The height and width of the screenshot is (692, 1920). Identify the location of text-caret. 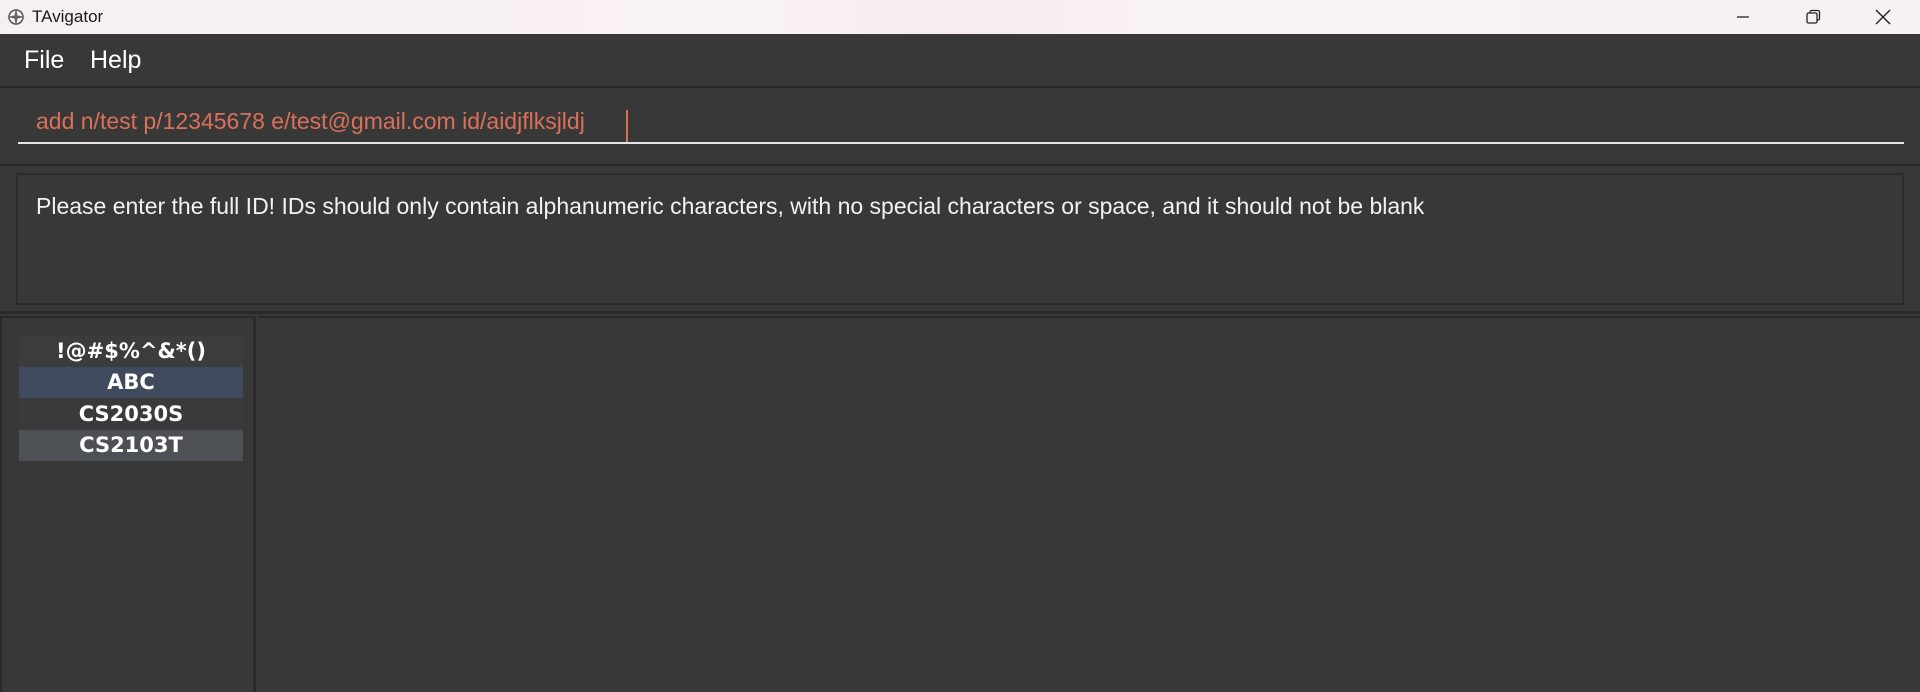
(627, 126).